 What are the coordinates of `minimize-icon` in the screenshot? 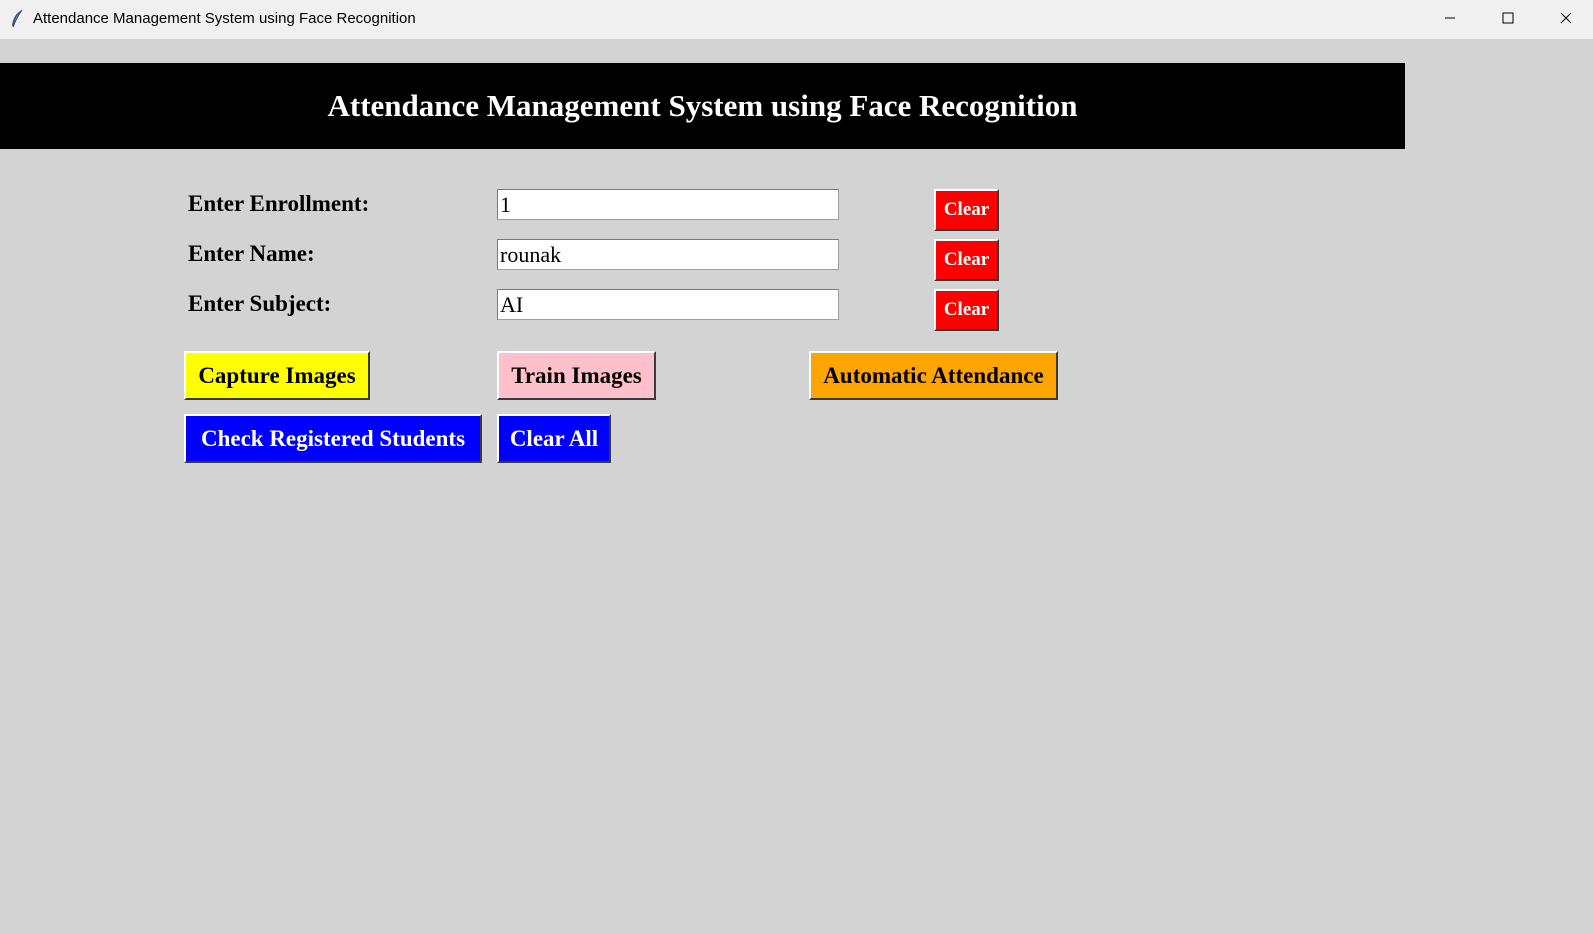 It's located at (1450, 19).